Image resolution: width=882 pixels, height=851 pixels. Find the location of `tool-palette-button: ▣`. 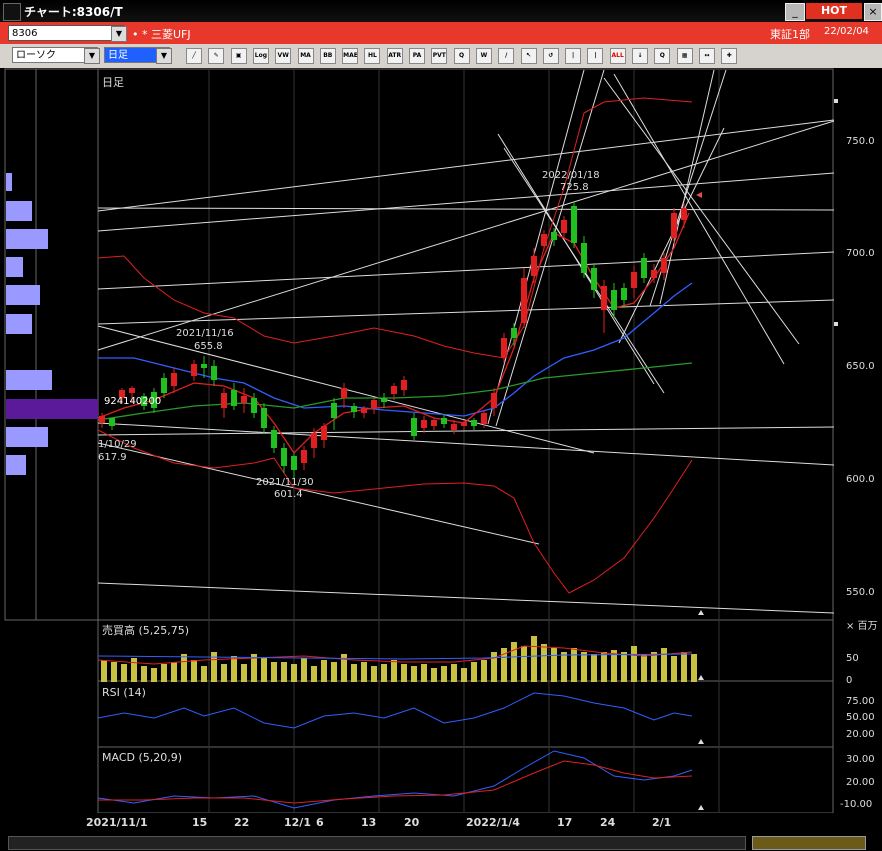

tool-palette-button: ▣ is located at coordinates (238, 56).